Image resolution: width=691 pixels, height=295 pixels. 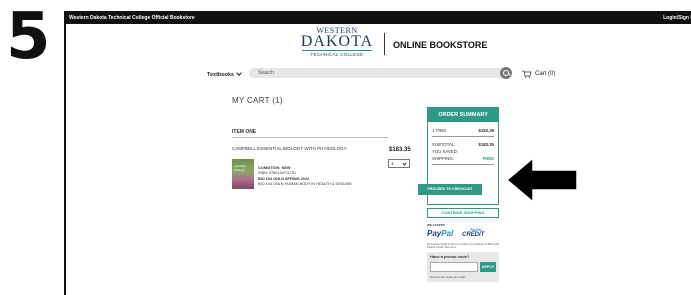 What do you see at coordinates (450, 189) in the screenshot?
I see `proceed-to-checkout-button: PROCEED TO CHECKOUT` at bounding box center [450, 189].